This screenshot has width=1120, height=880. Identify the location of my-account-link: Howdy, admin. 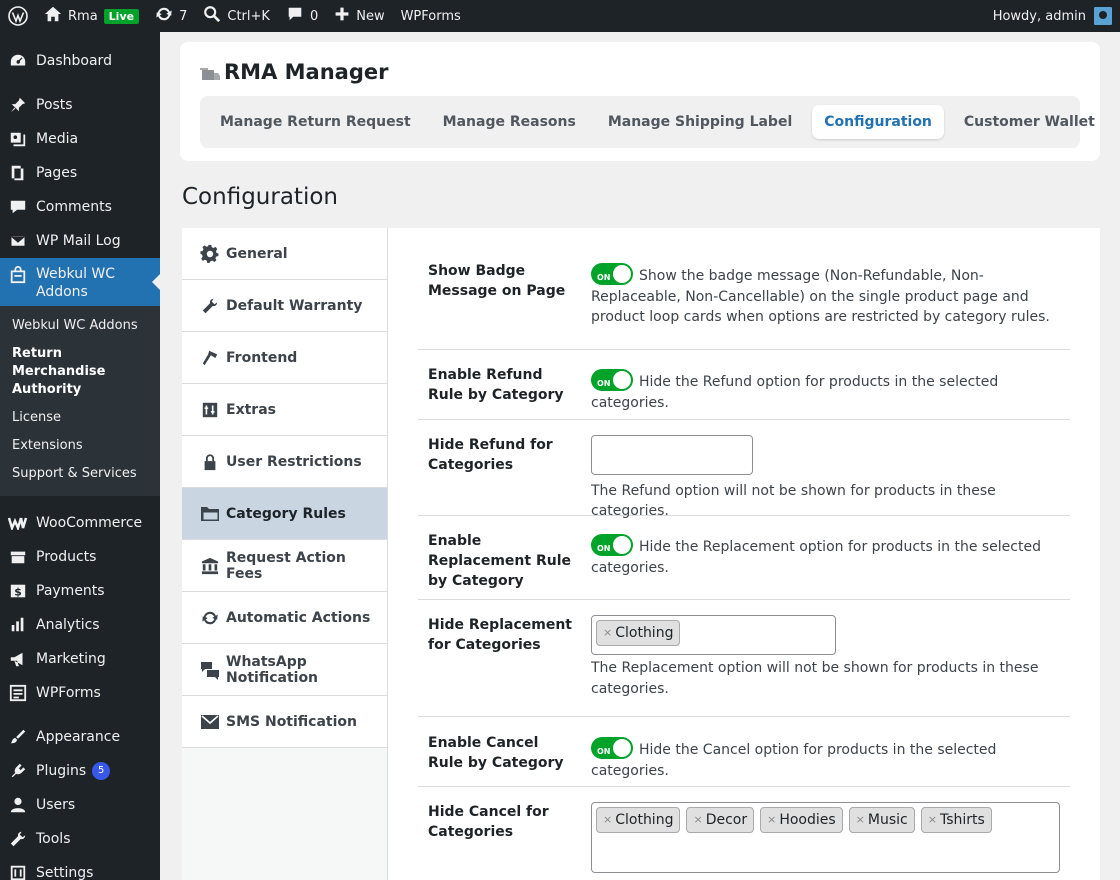
(1048, 16).